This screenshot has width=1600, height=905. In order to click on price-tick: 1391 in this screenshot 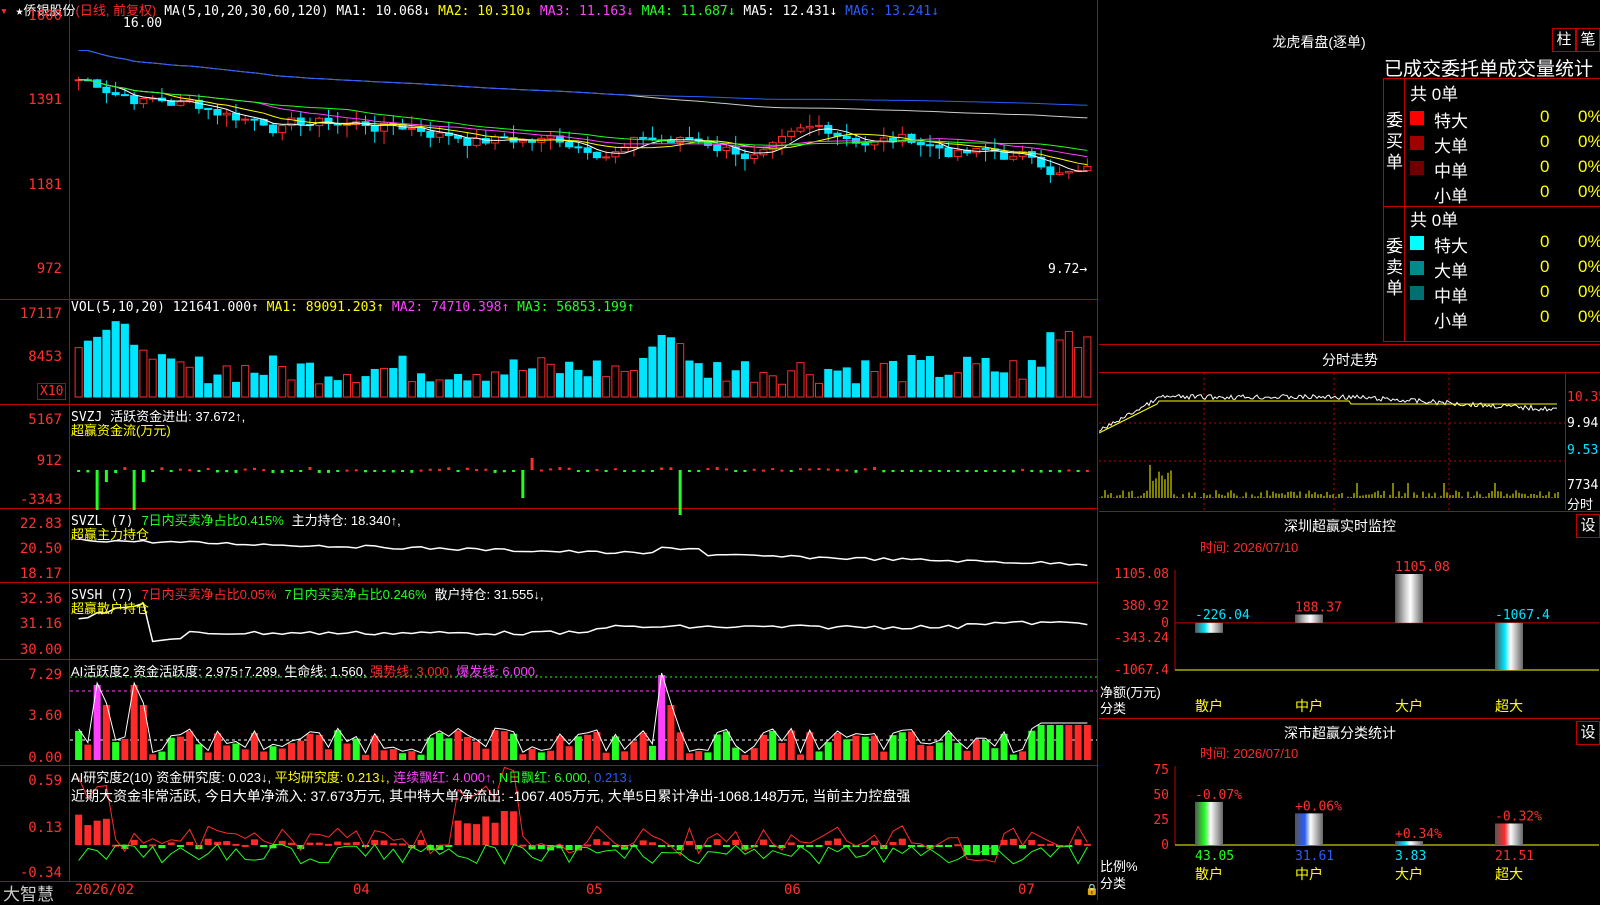, I will do `click(45, 100)`.